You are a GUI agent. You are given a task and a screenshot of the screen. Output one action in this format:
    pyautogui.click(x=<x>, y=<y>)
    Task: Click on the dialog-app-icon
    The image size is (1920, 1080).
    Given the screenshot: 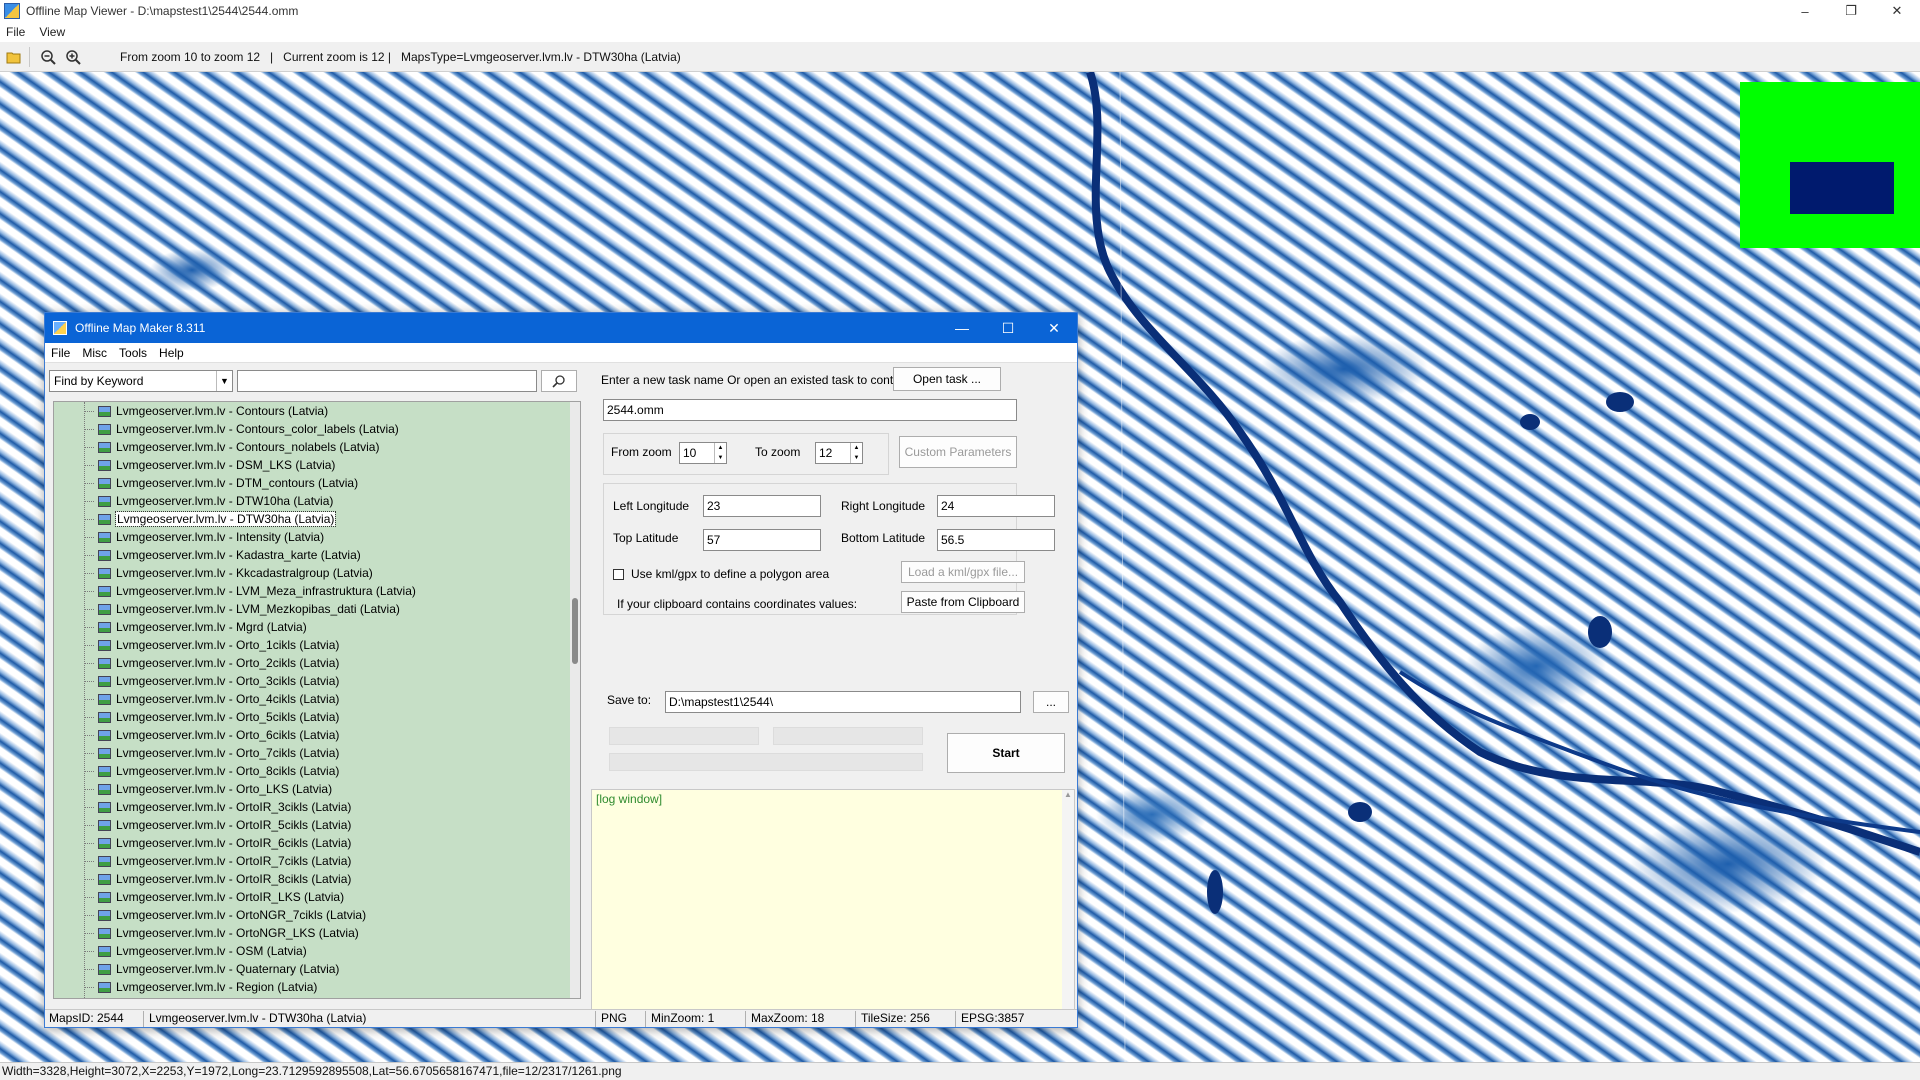 What is the action you would take?
    pyautogui.click(x=60, y=328)
    